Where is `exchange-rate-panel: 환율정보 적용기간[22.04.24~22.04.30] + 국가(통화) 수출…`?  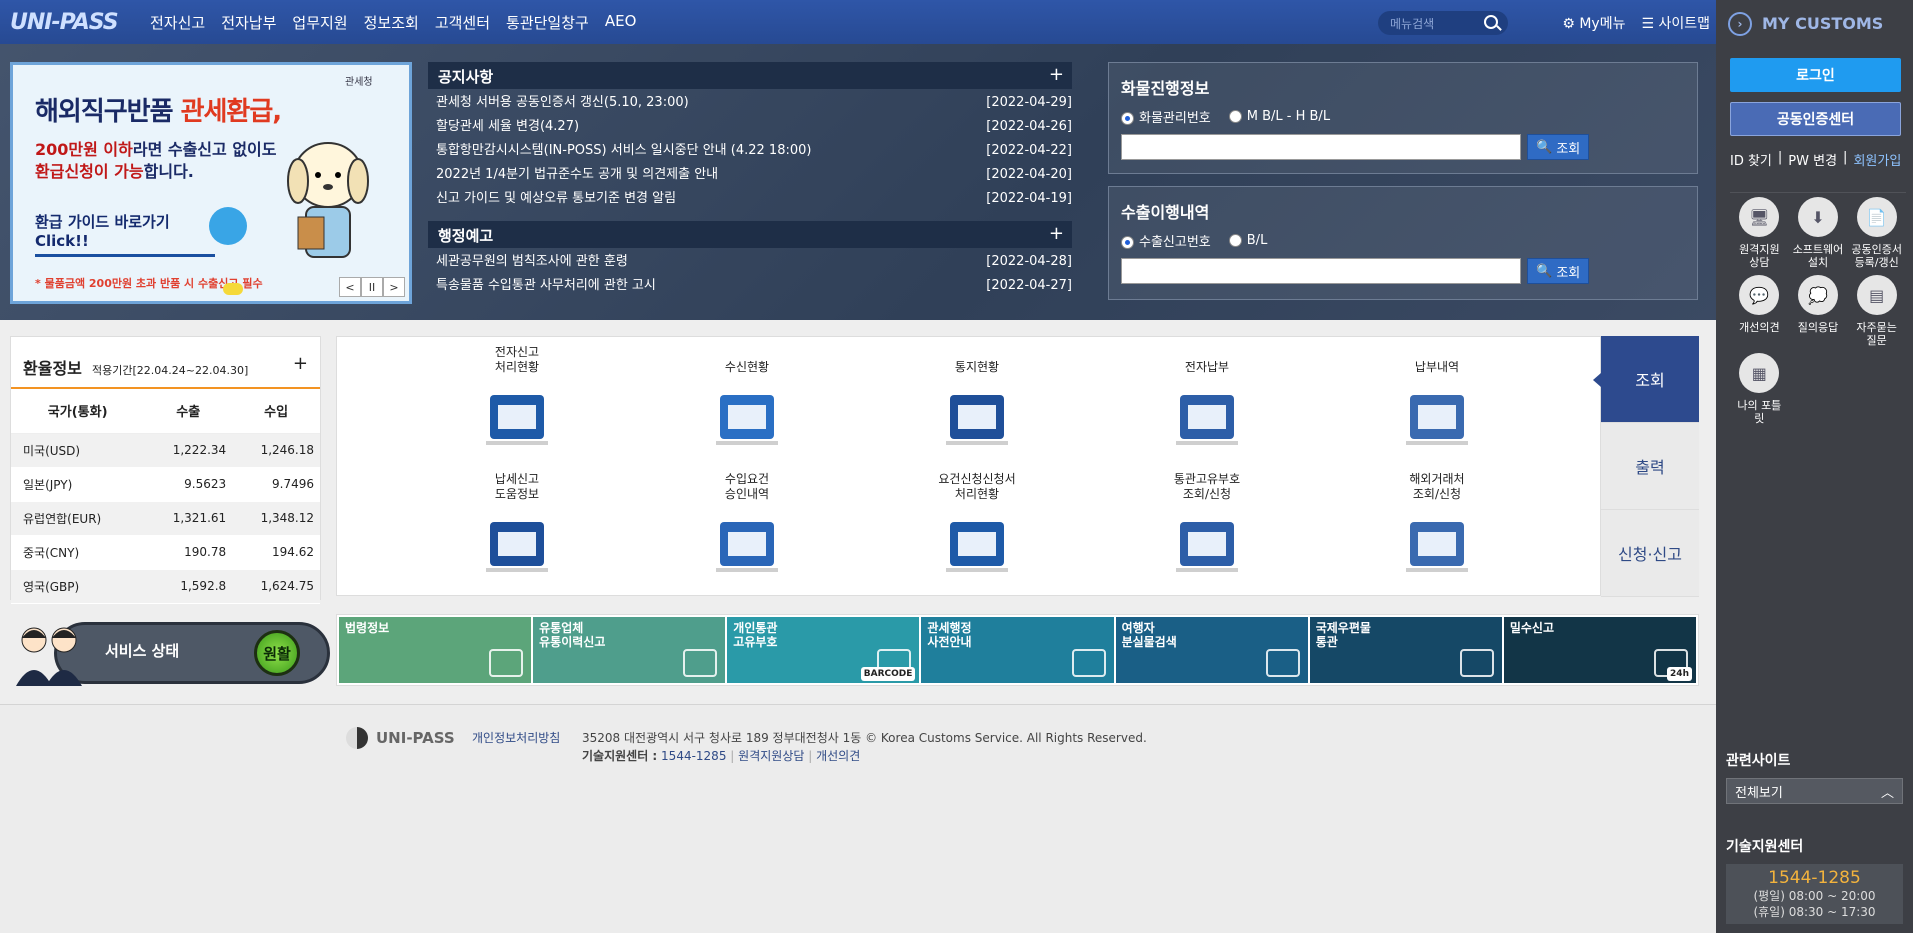
exchange-rate-panel: 환율정보 적용기간[22.04.24~22.04.30] + 국가(통화) 수출… is located at coordinates (165, 470).